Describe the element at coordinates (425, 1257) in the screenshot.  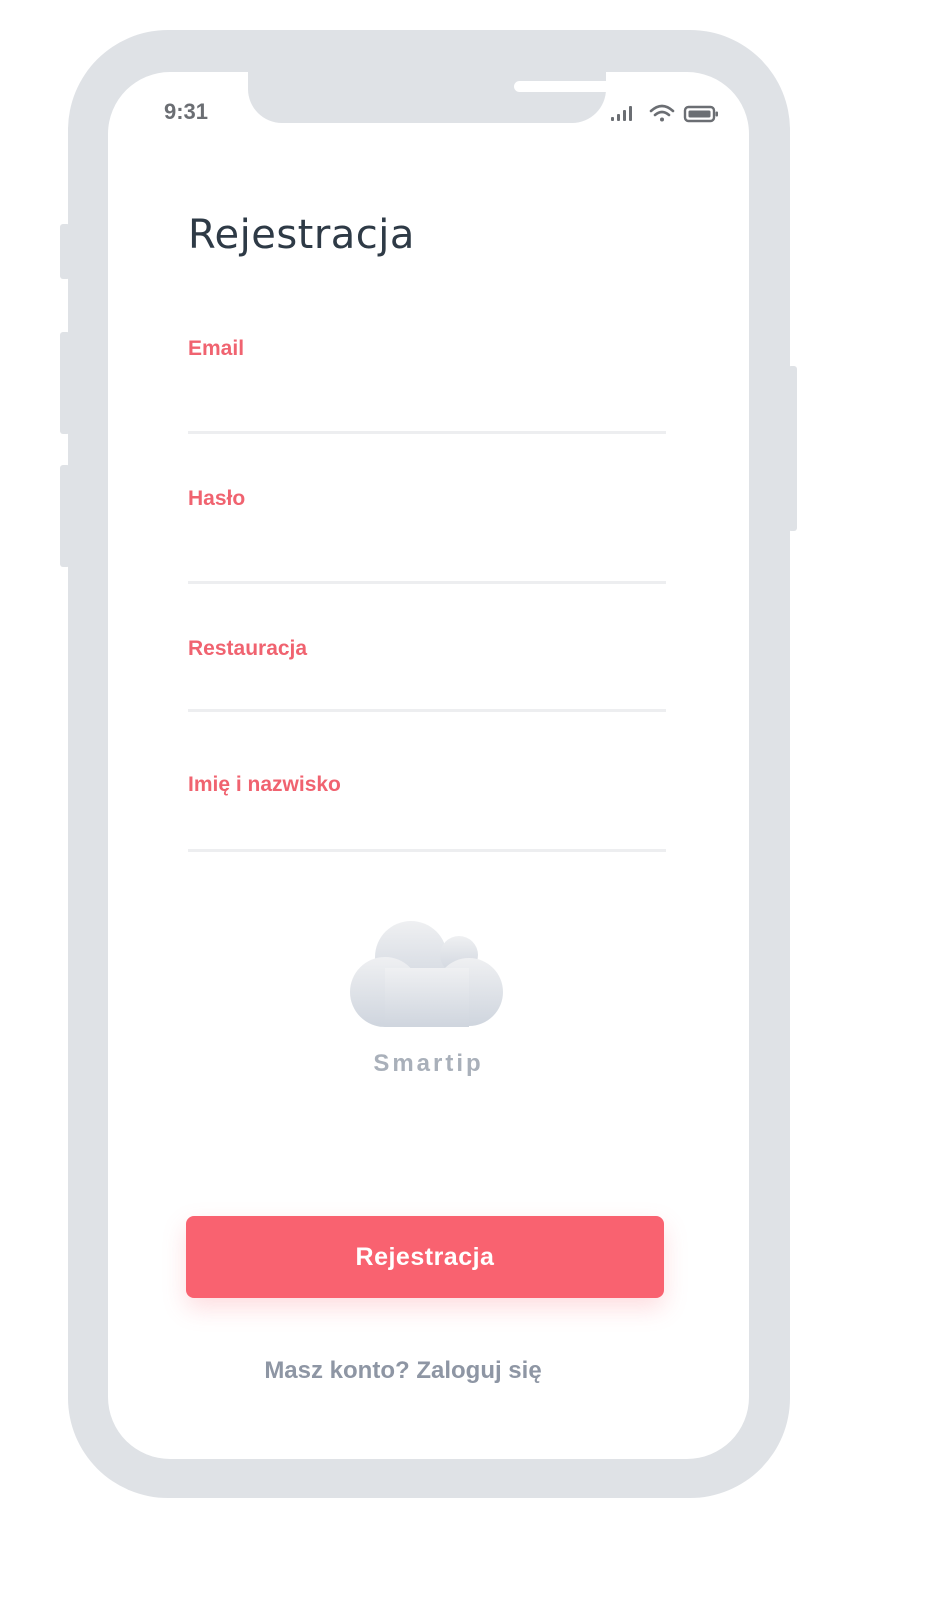
I see `register-button: Rejestracja` at that location.